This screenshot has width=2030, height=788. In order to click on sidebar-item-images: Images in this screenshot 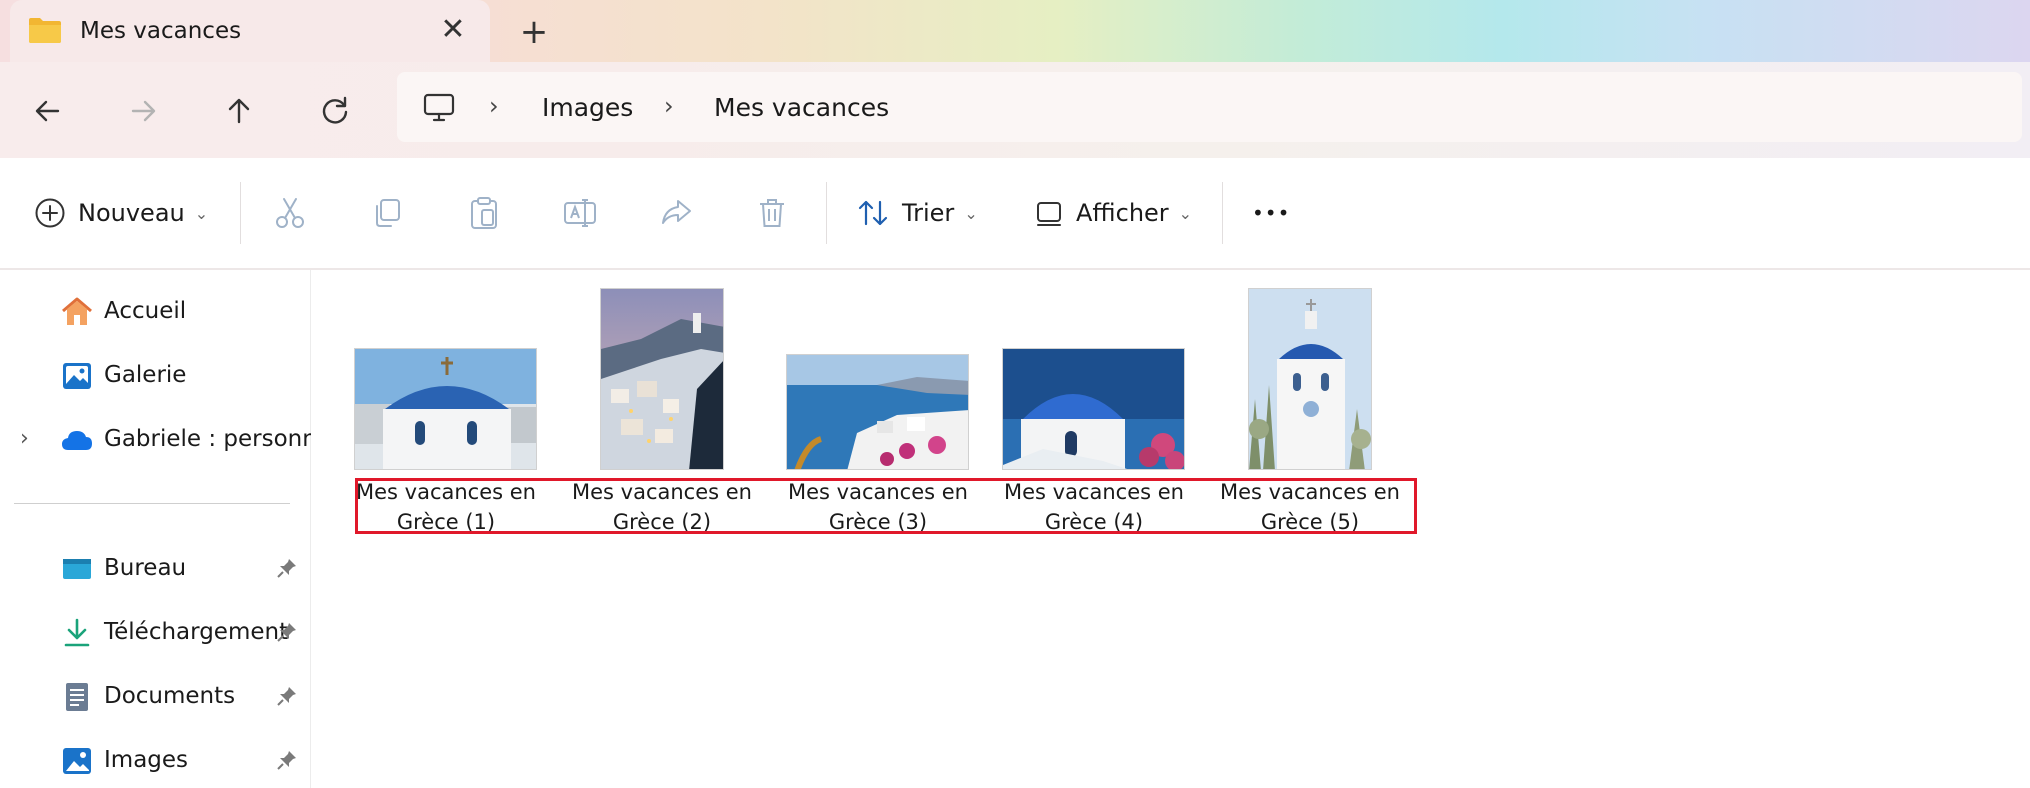, I will do `click(155, 760)`.